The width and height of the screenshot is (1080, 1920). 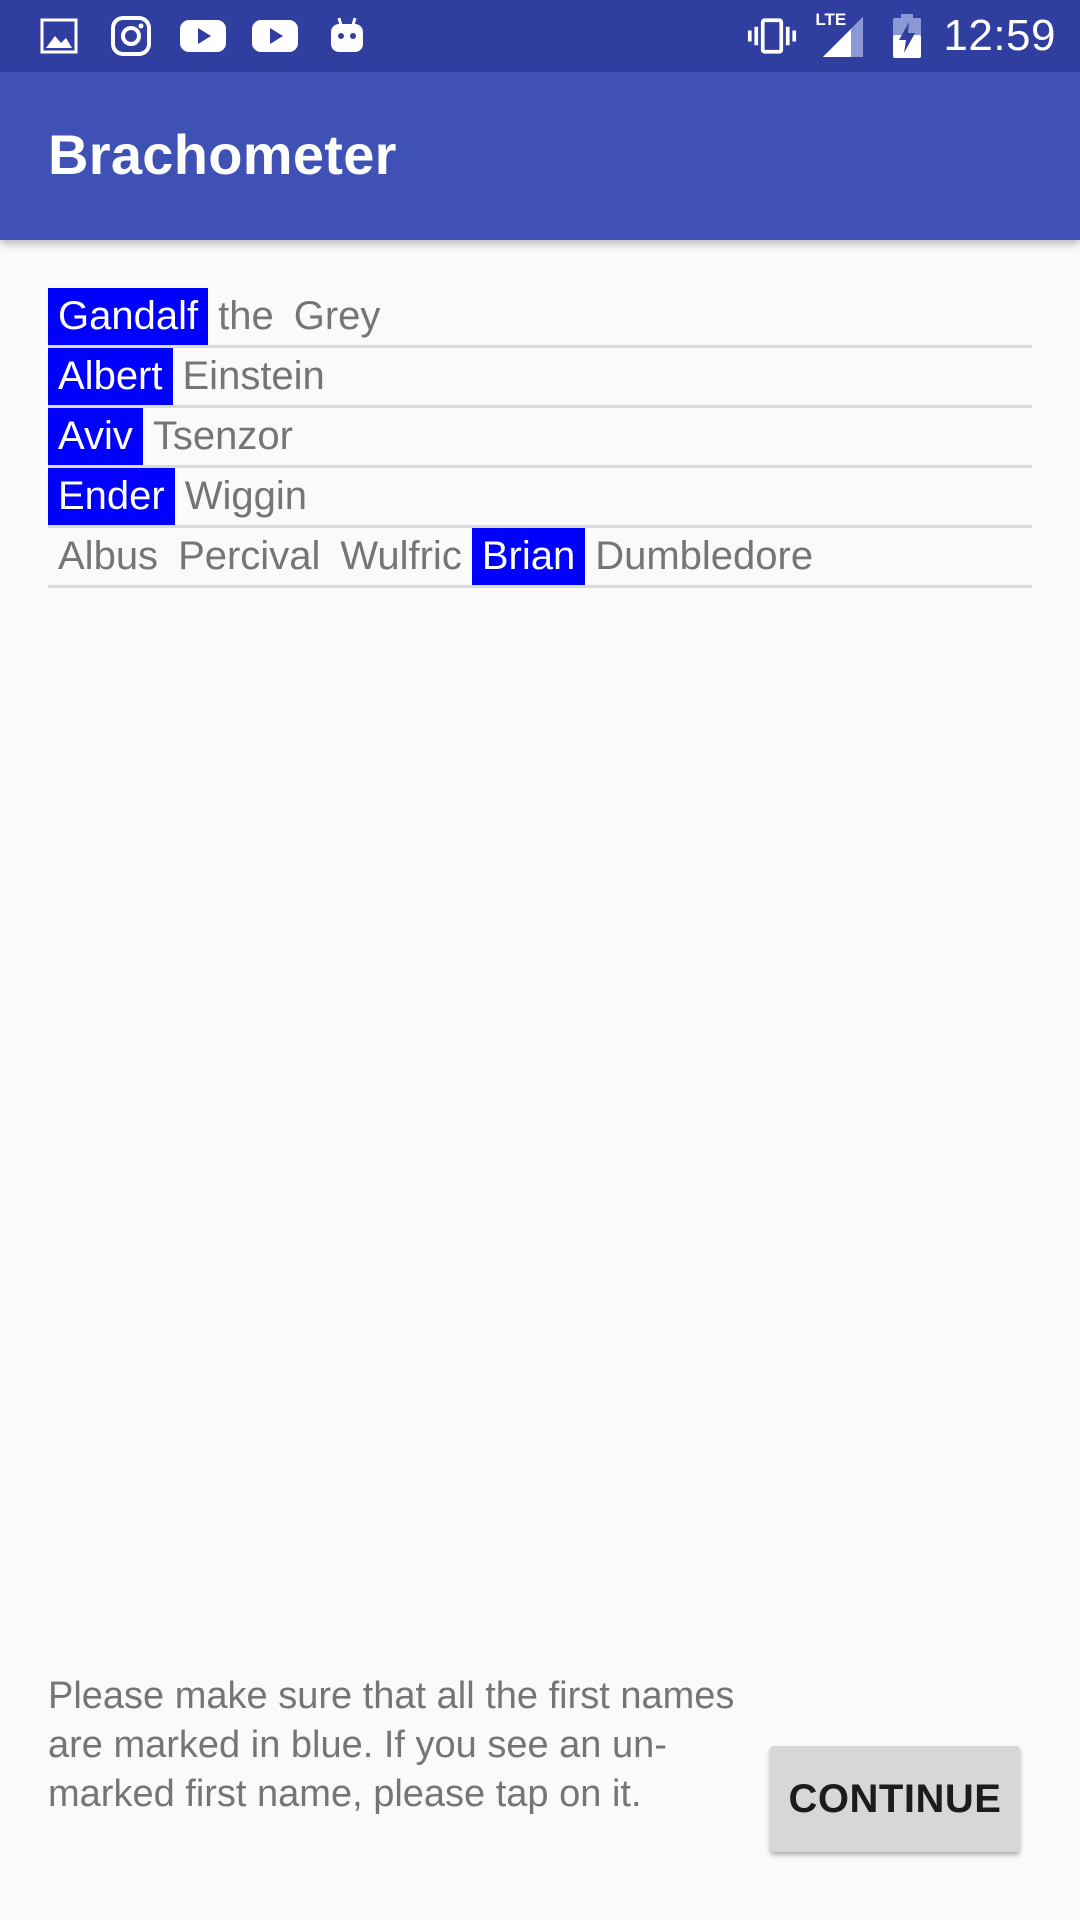 I want to click on marked-name-word: Gandalf, so click(x=128, y=316).